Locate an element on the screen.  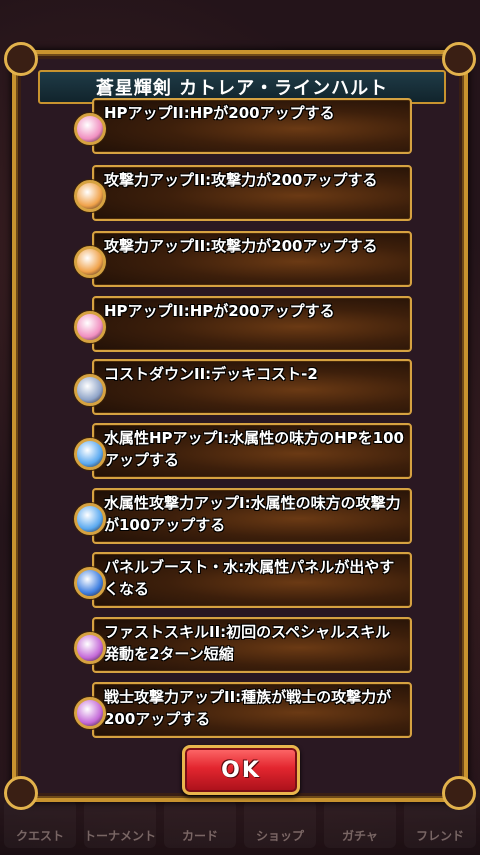
skill-description: コストダウンII:デッキコスト-2 is located at coordinates (211, 374).